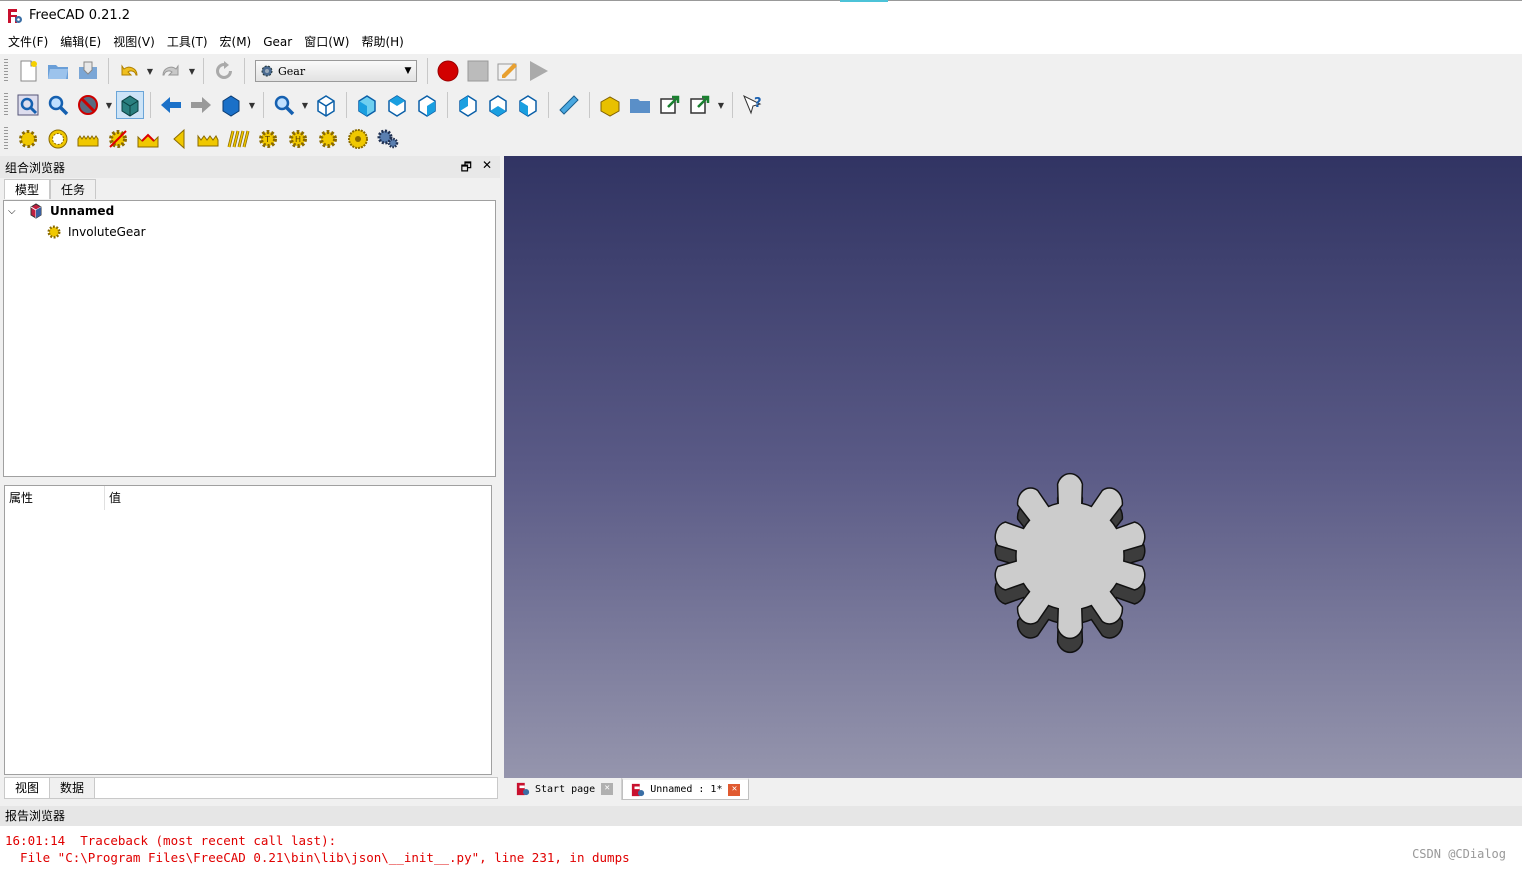 The width and height of the screenshot is (1522, 871). What do you see at coordinates (326, 42) in the screenshot?
I see `menu-window: 窗口(W)` at bounding box center [326, 42].